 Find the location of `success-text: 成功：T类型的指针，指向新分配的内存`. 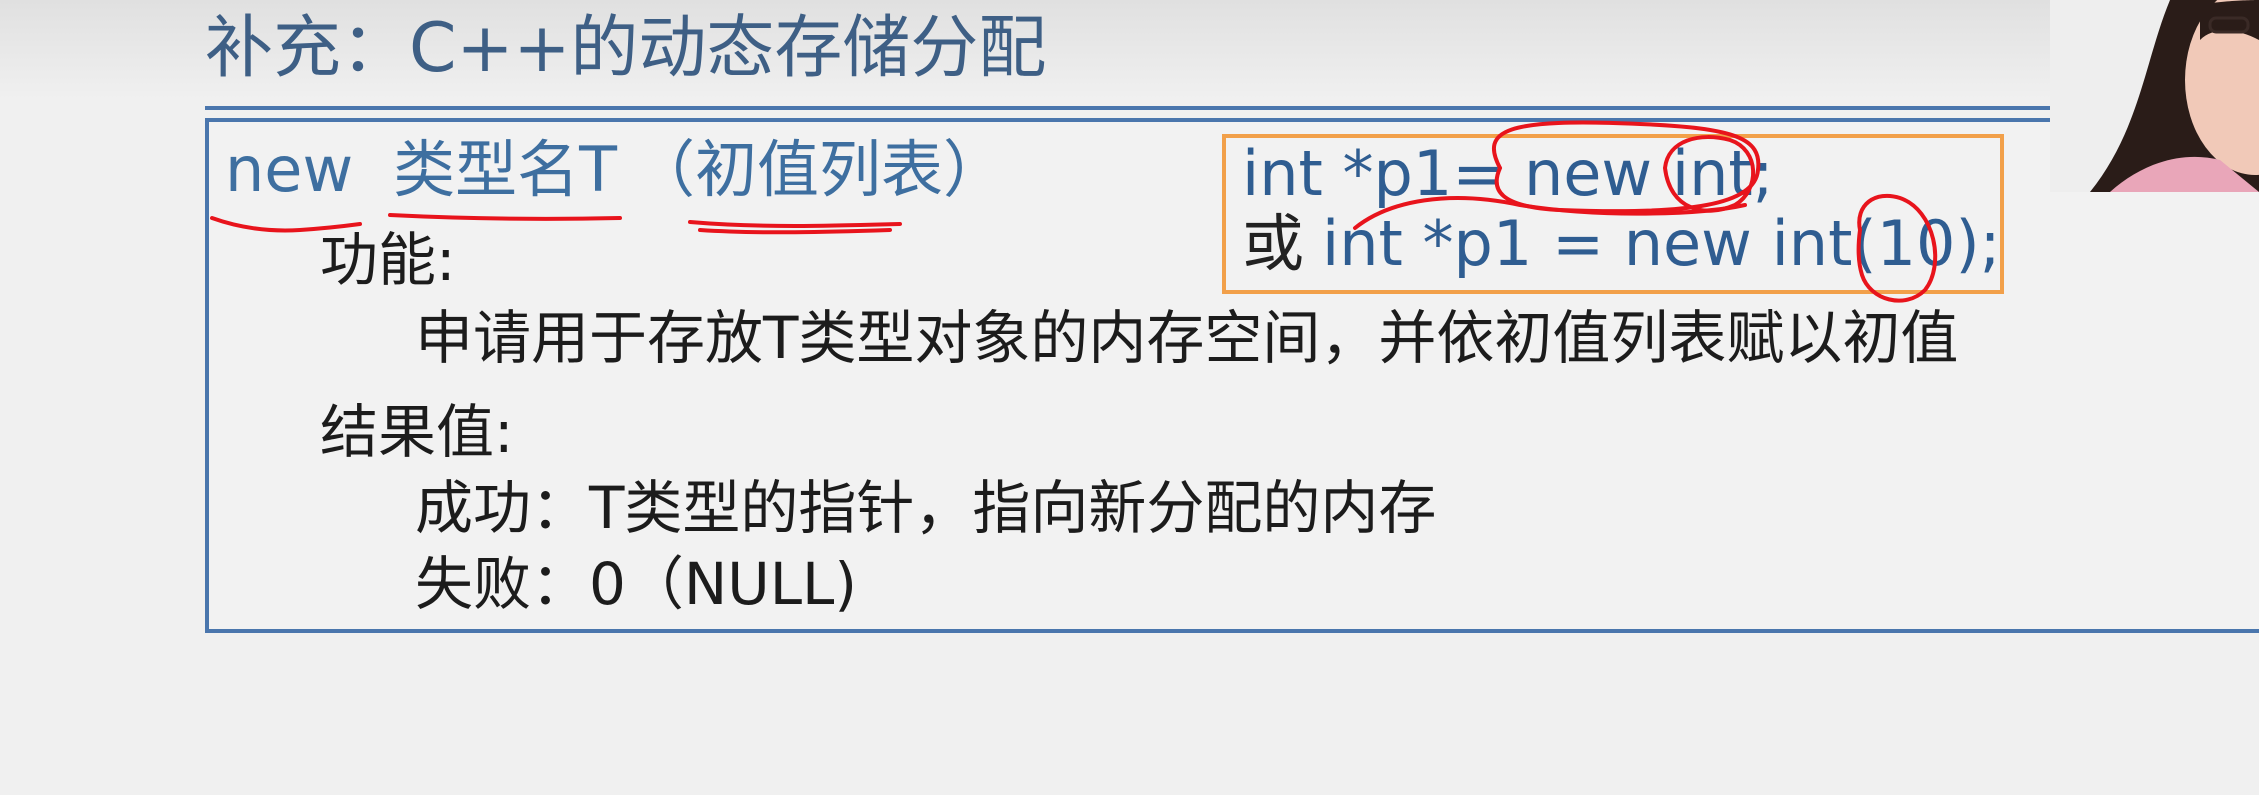

success-text: 成功：T类型的指针，指向新分配的内存 is located at coordinates (926, 508).